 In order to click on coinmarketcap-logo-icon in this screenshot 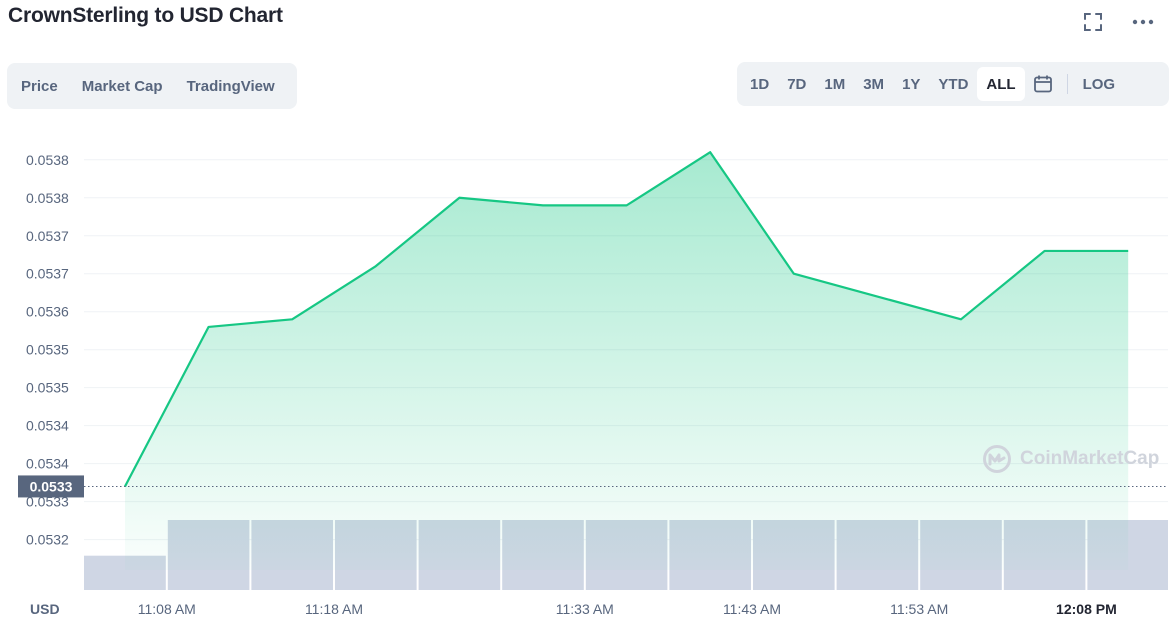, I will do `click(997, 459)`.